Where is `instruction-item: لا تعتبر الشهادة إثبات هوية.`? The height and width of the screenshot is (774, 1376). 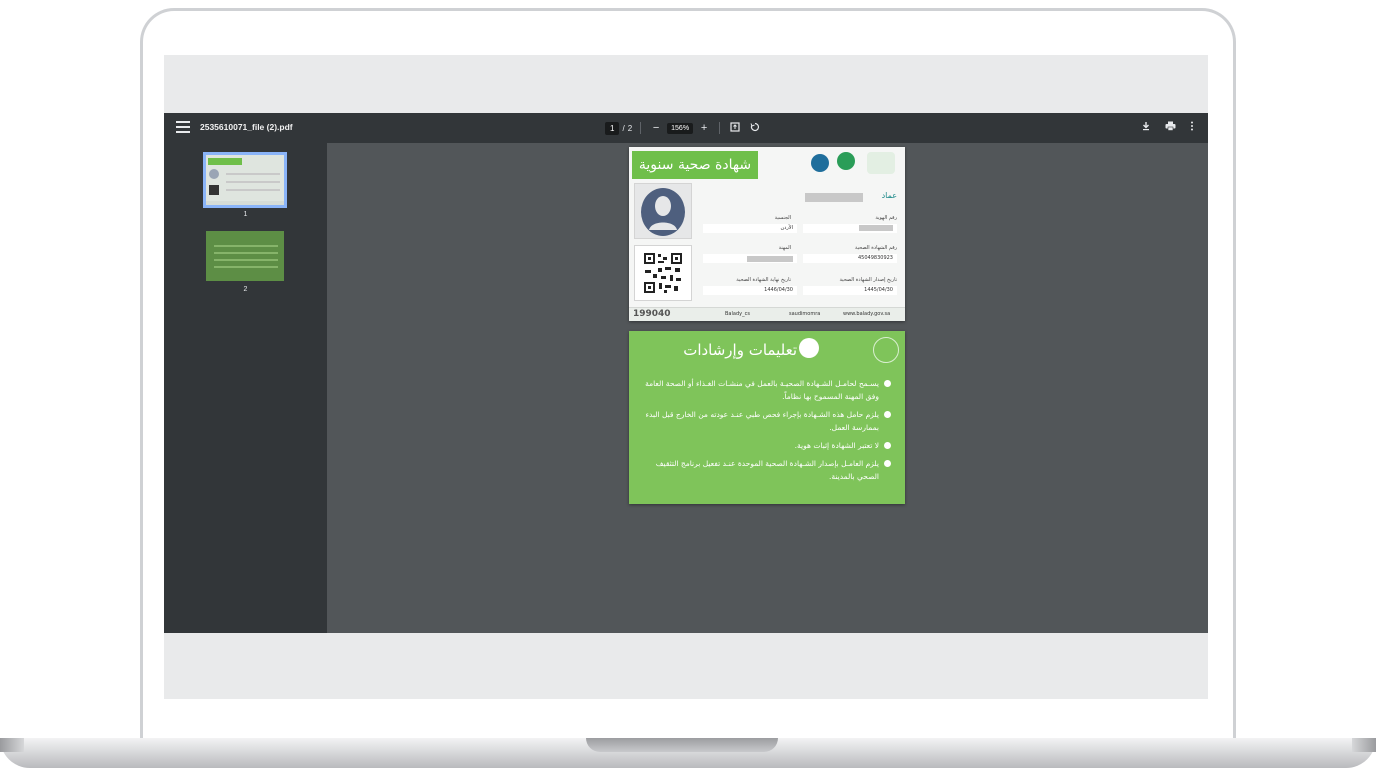
instruction-item: لا تعتبر الشهادة إثبات هوية. is located at coordinates (762, 445).